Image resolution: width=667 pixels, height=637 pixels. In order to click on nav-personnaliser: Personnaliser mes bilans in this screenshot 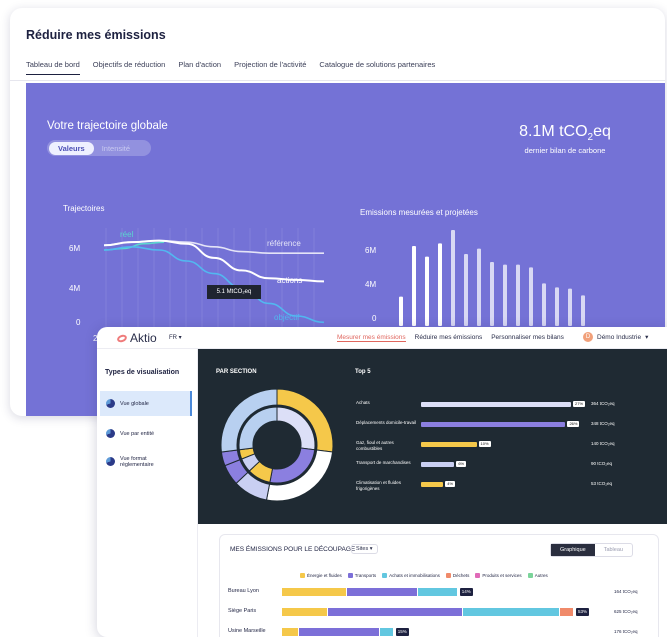, I will do `click(527, 338)`.